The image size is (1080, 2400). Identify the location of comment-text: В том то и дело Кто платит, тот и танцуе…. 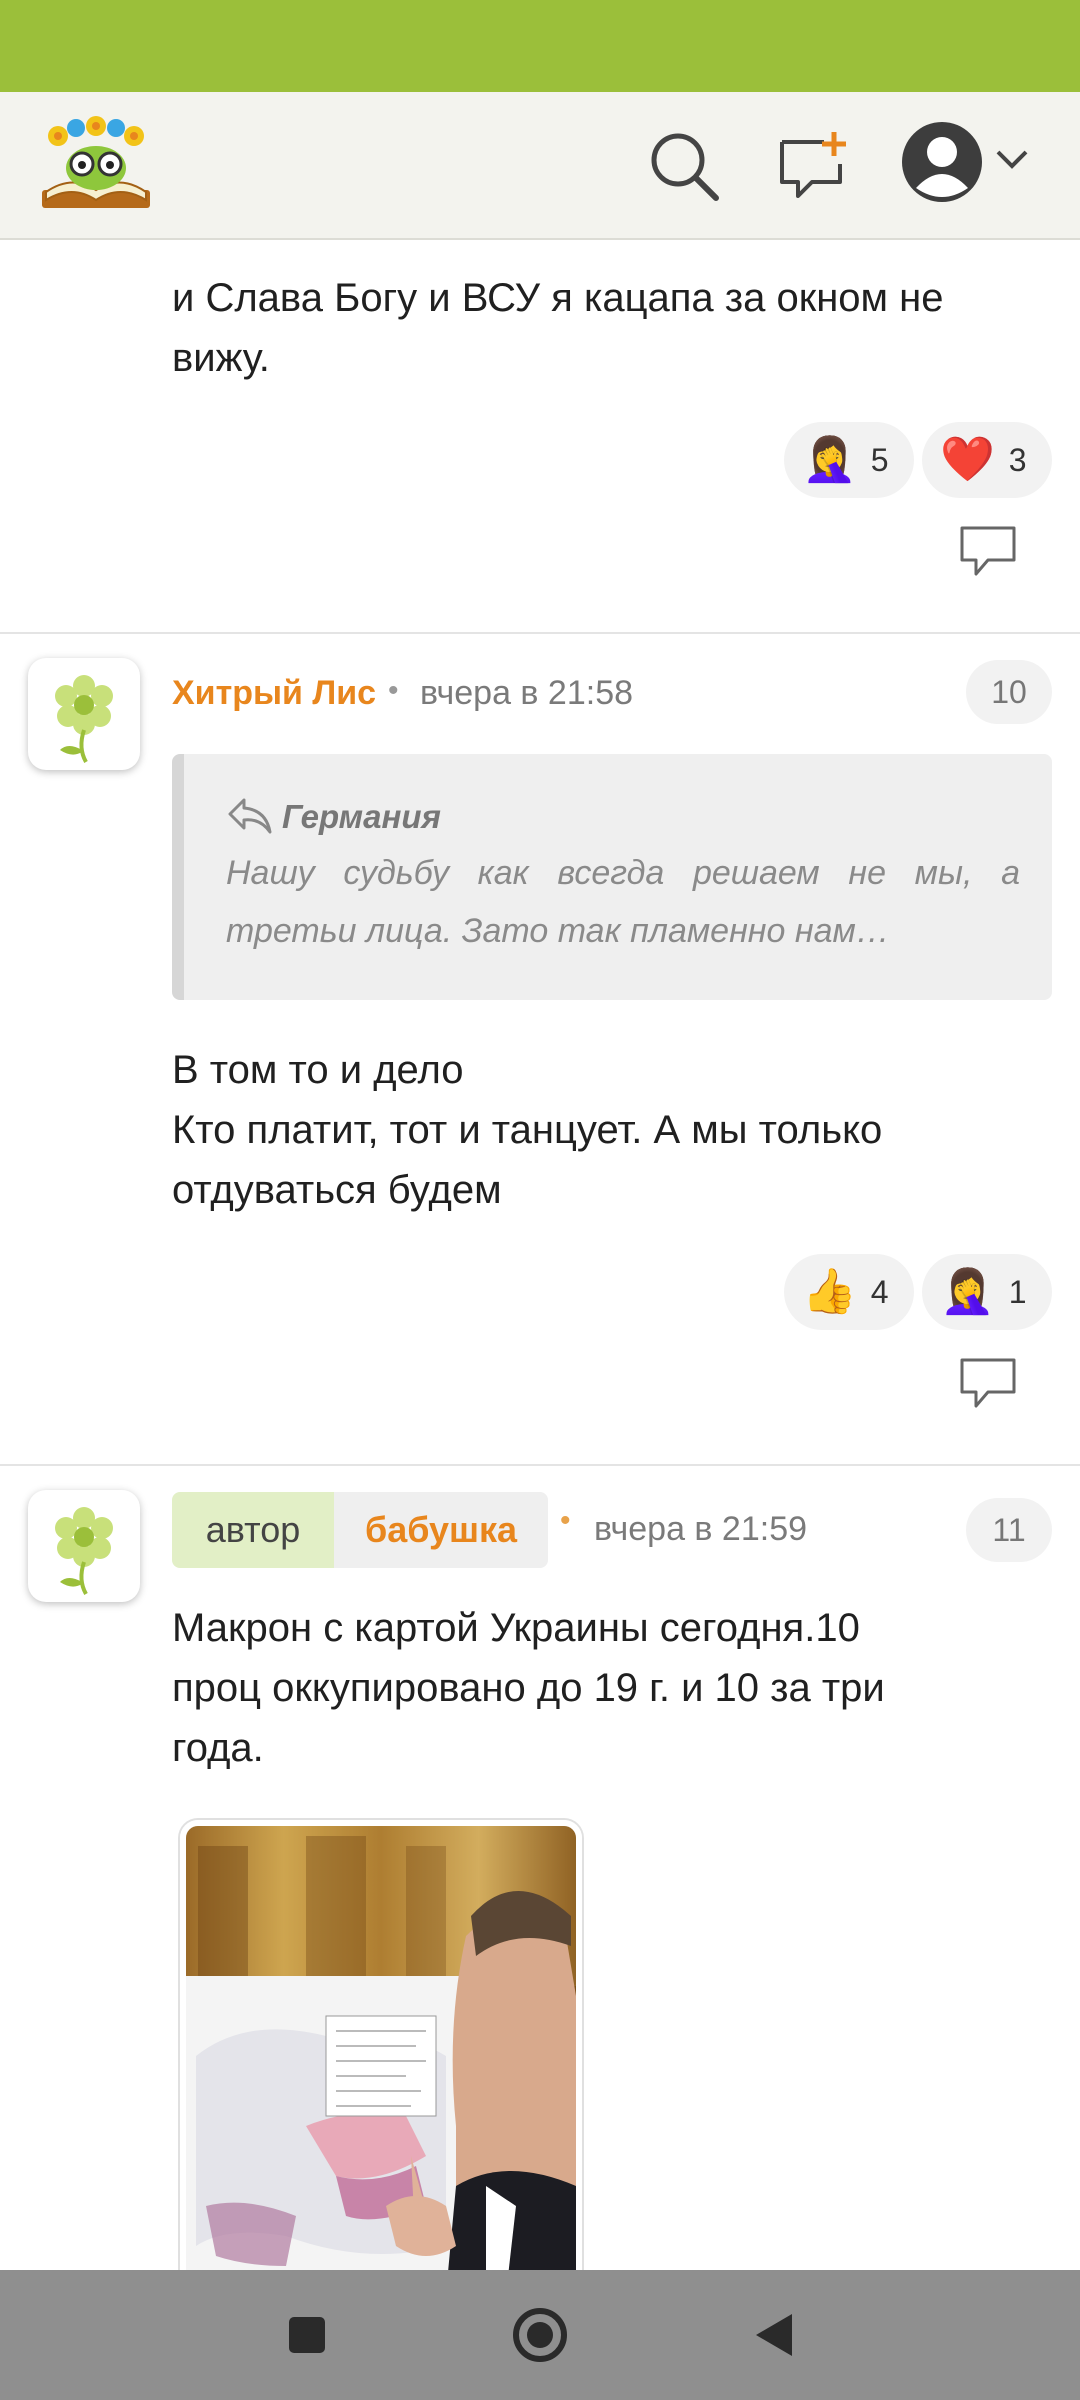
(612, 1130).